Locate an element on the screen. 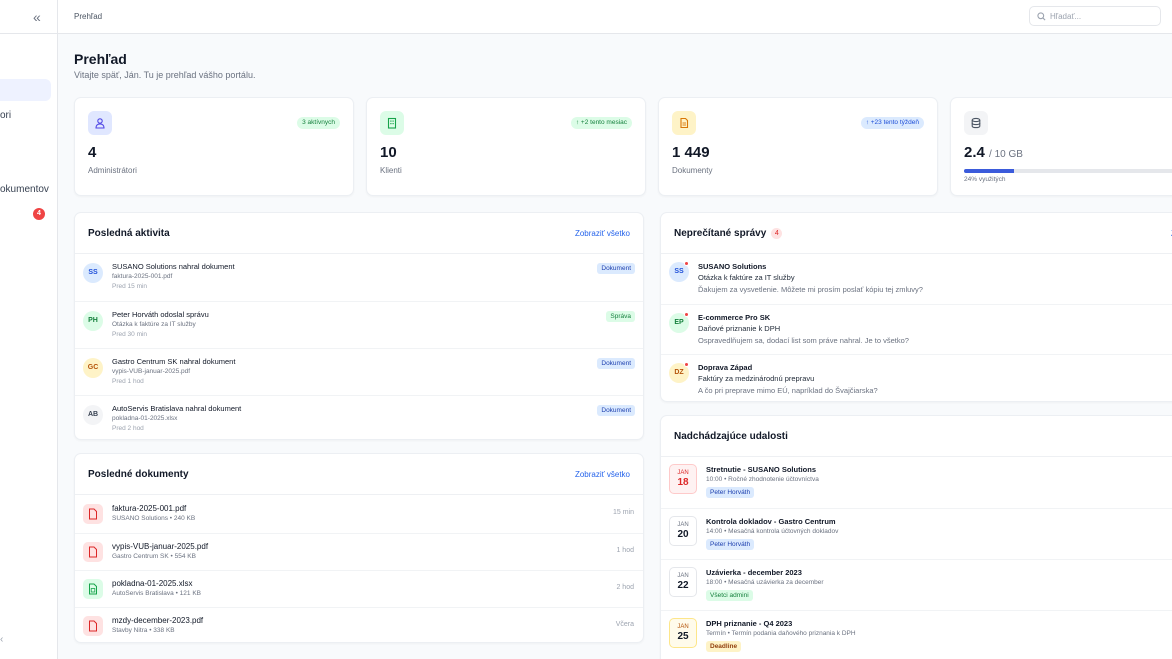 The image size is (1172, 659). avatar: SS is located at coordinates (93, 273).